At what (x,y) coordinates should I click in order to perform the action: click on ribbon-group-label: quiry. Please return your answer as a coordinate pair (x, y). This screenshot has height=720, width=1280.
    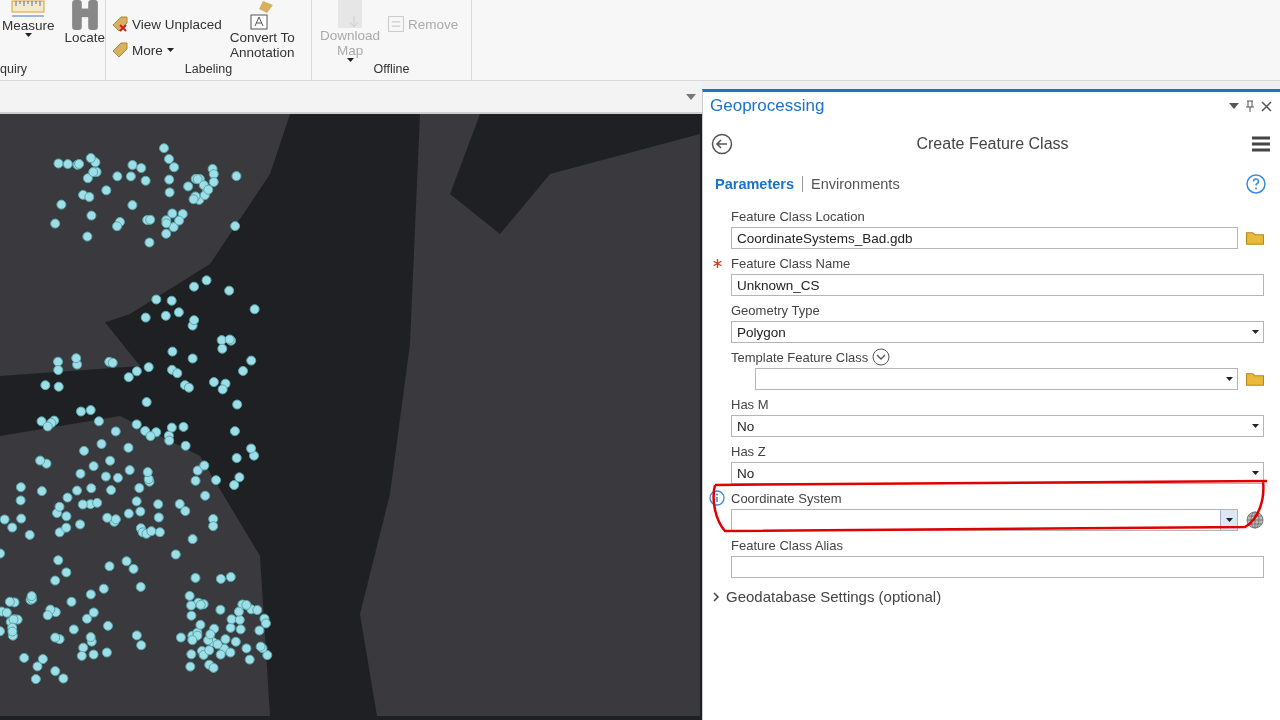
    Looking at the image, I should click on (14, 70).